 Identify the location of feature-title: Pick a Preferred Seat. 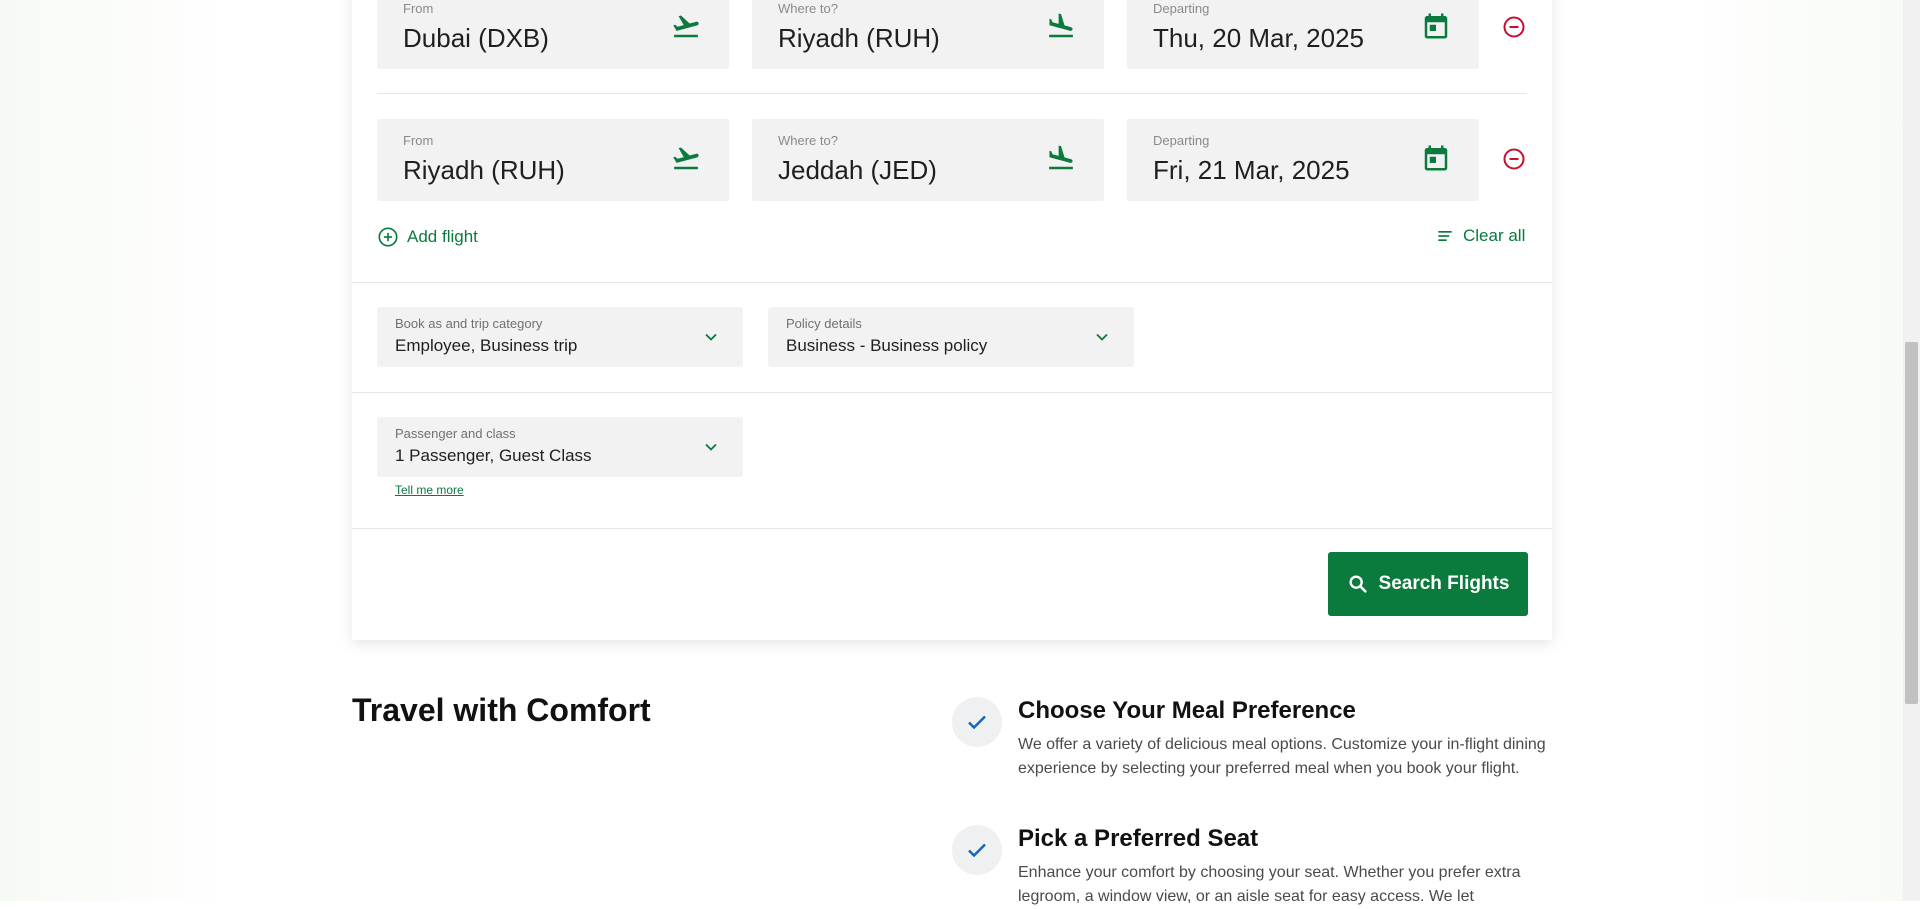
(1138, 838).